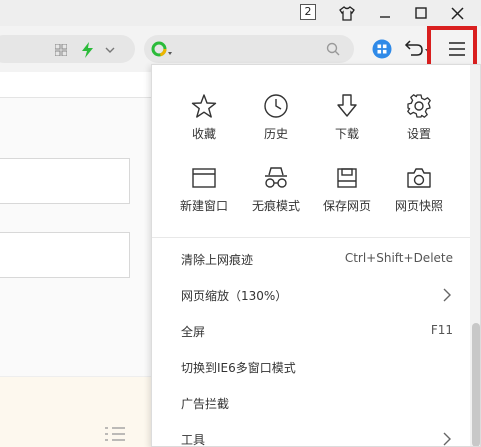 Image resolution: width=481 pixels, height=447 pixels. What do you see at coordinates (276, 106) in the screenshot?
I see `clock-icon` at bounding box center [276, 106].